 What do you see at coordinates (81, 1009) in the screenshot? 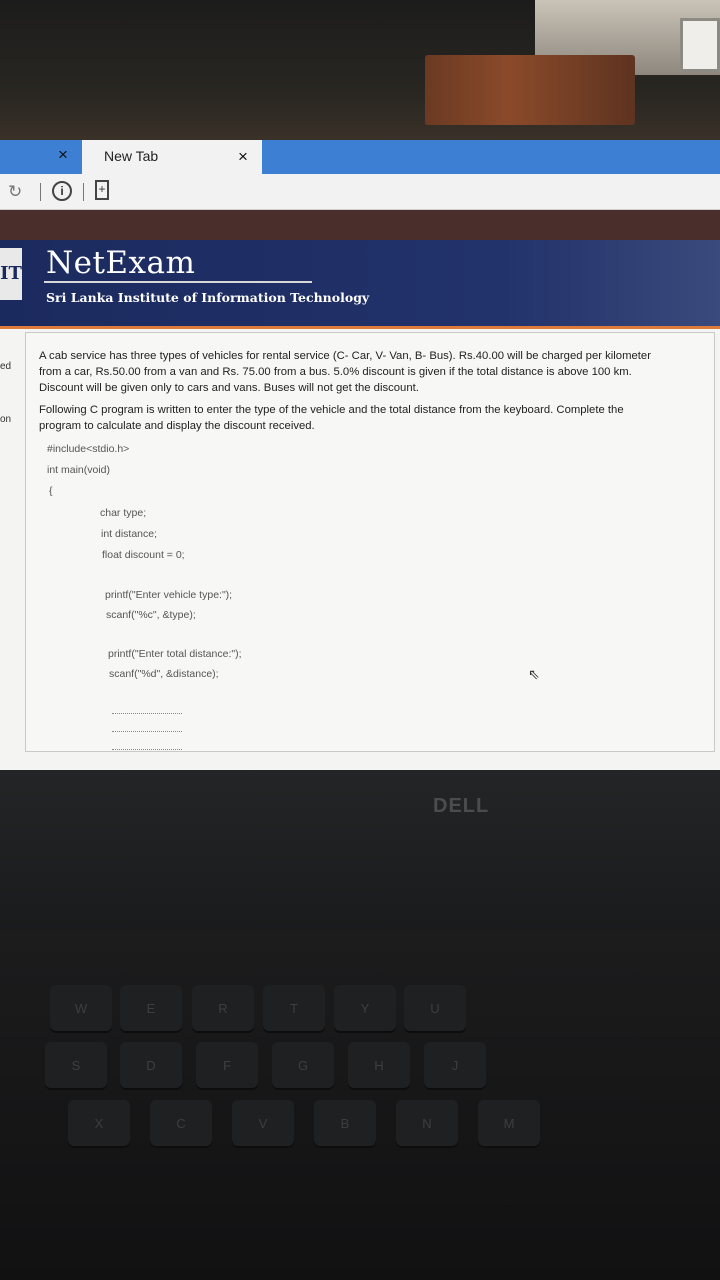
I see `key: W` at bounding box center [81, 1009].